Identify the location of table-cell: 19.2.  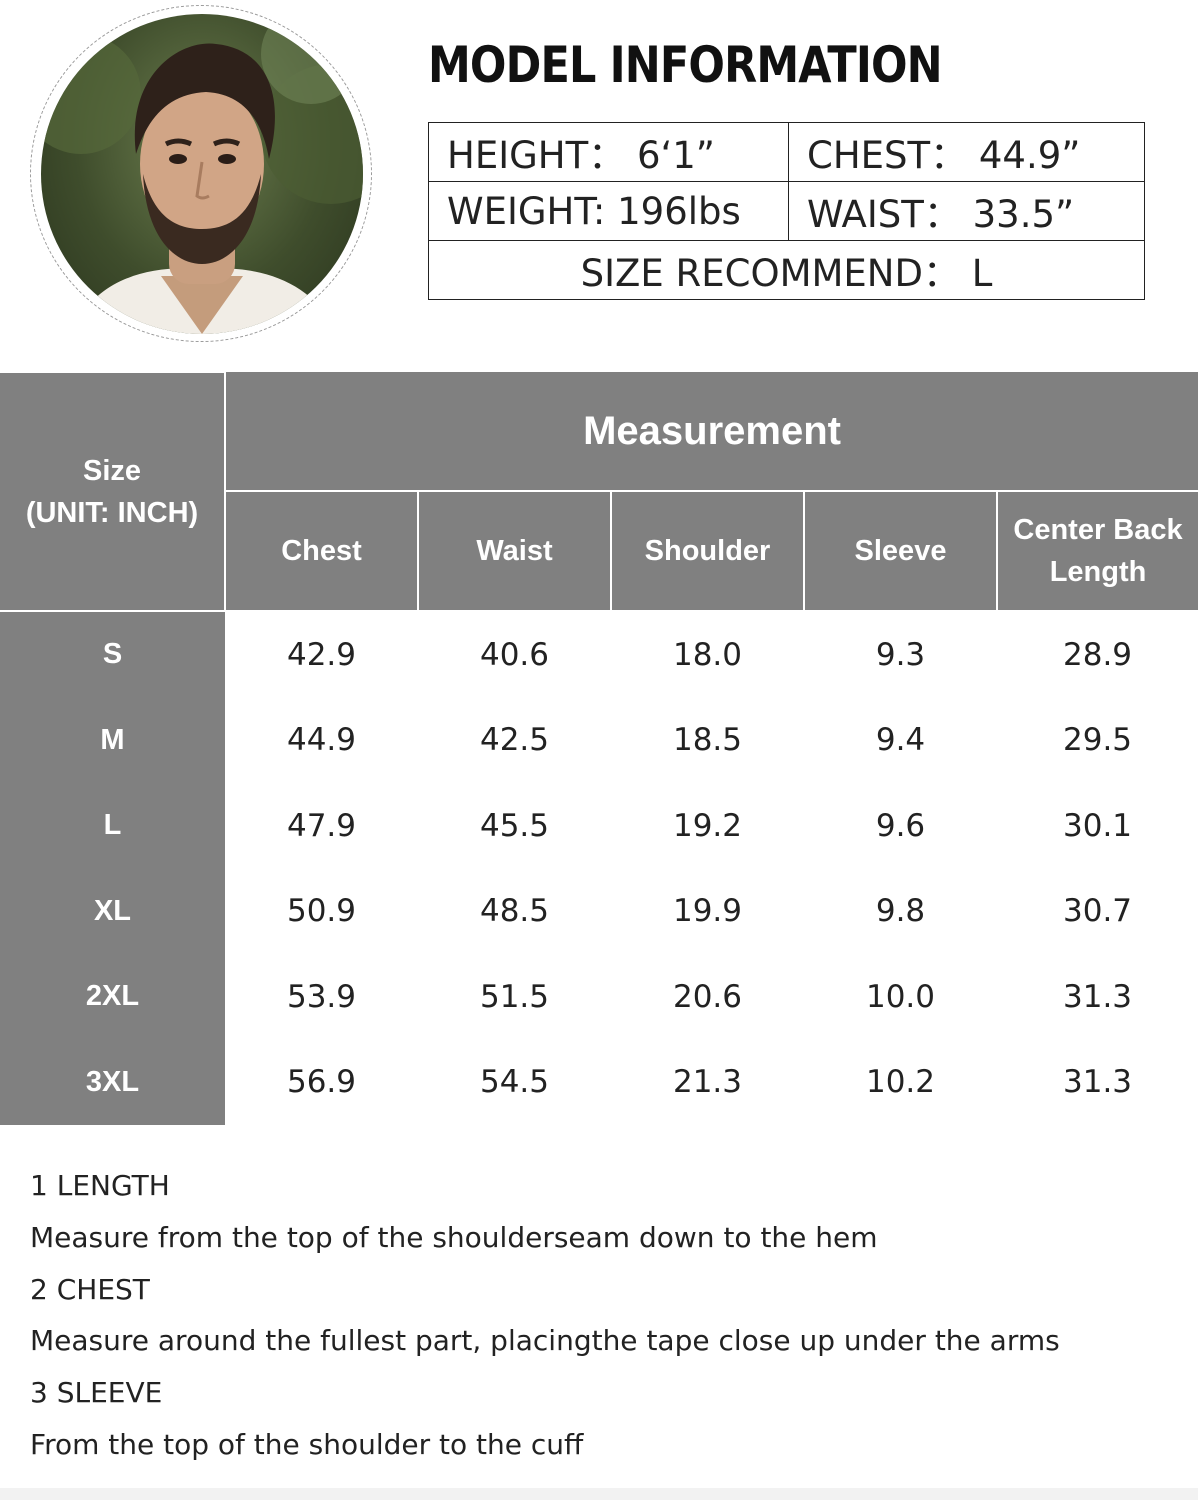
(707, 825).